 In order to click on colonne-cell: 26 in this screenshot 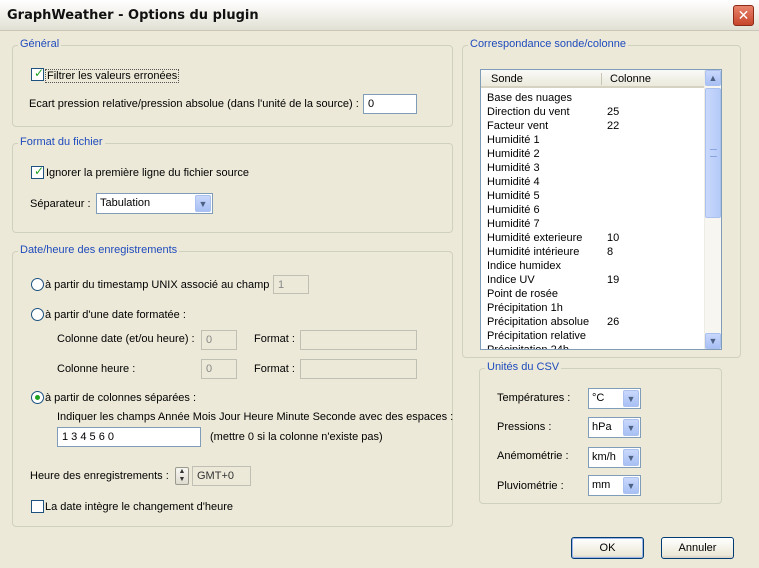, I will do `click(613, 322)`.